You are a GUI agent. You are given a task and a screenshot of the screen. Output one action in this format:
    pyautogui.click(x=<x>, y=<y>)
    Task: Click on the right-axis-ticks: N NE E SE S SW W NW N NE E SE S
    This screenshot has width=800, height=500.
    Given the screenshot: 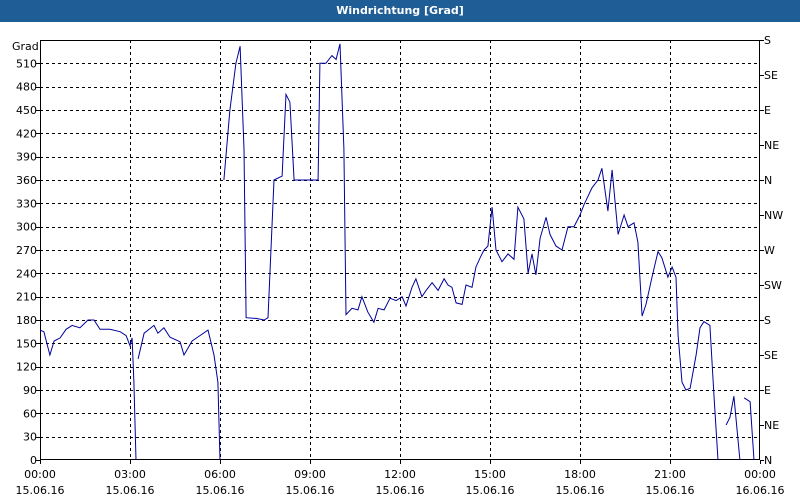 What is the action you would take?
    pyautogui.click(x=771, y=250)
    